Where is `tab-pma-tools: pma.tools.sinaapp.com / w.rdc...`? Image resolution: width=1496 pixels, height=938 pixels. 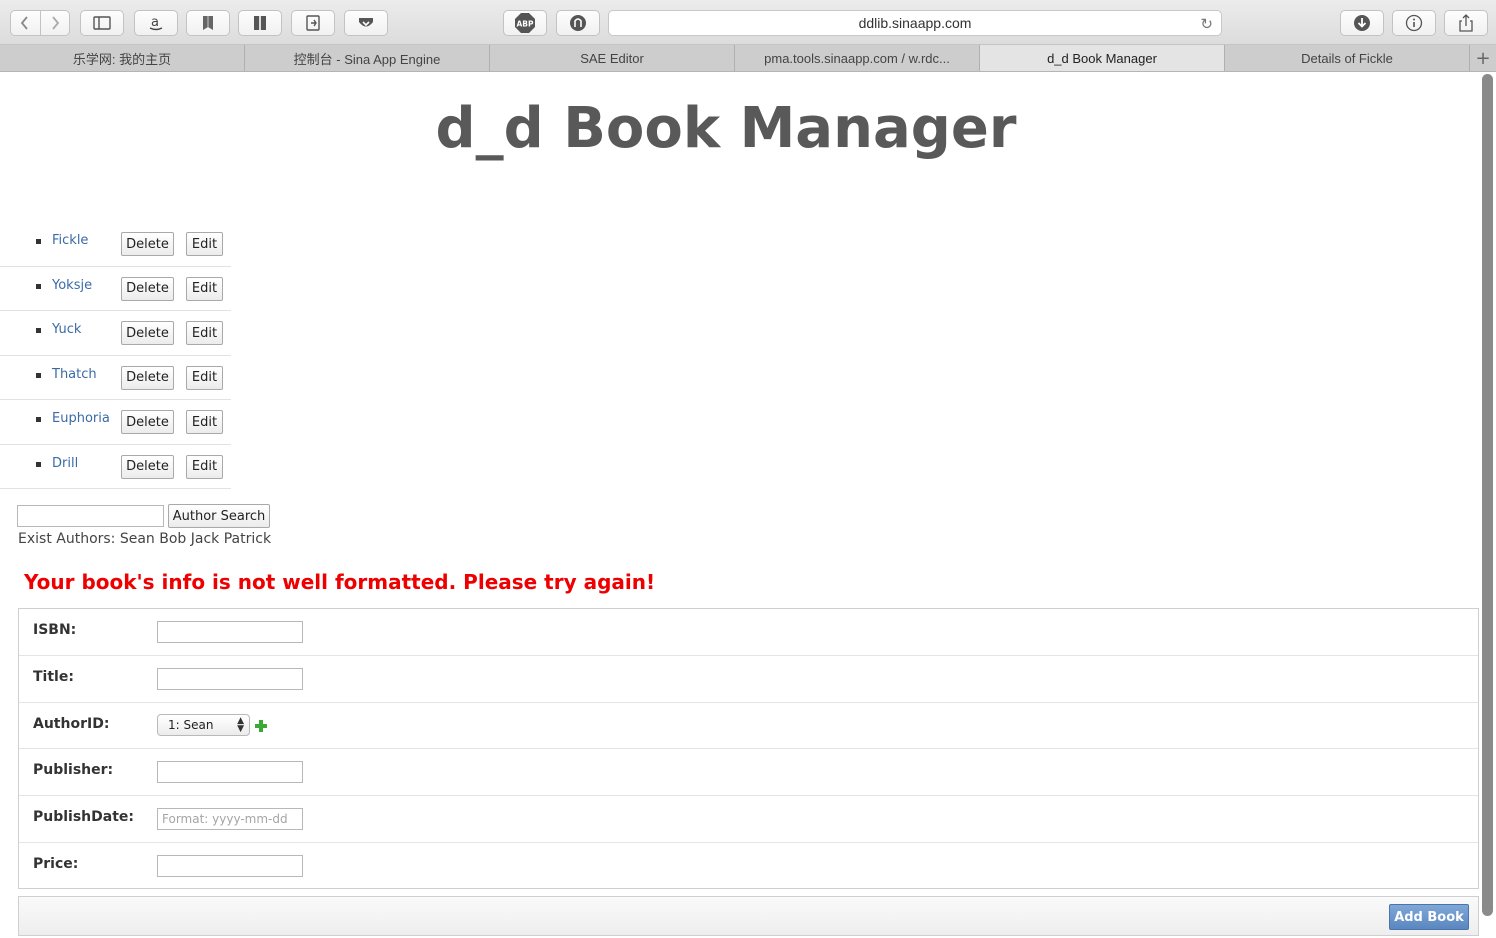
tab-pma-tools: pma.tools.sinaapp.com / w.rdc... is located at coordinates (857, 58).